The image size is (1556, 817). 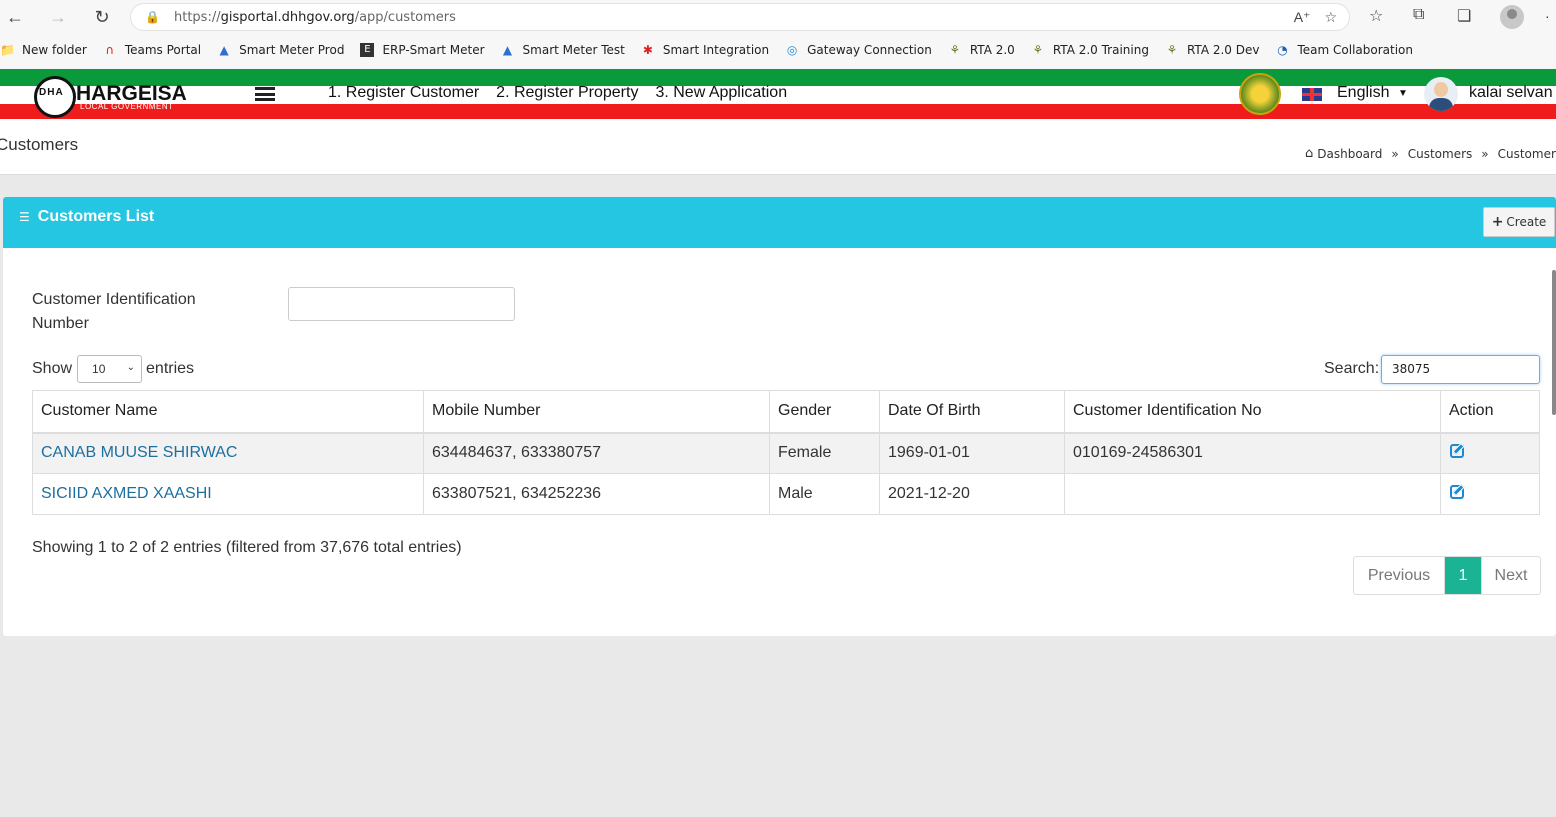 I want to click on folder-icon: 📁, so click(x=7, y=50).